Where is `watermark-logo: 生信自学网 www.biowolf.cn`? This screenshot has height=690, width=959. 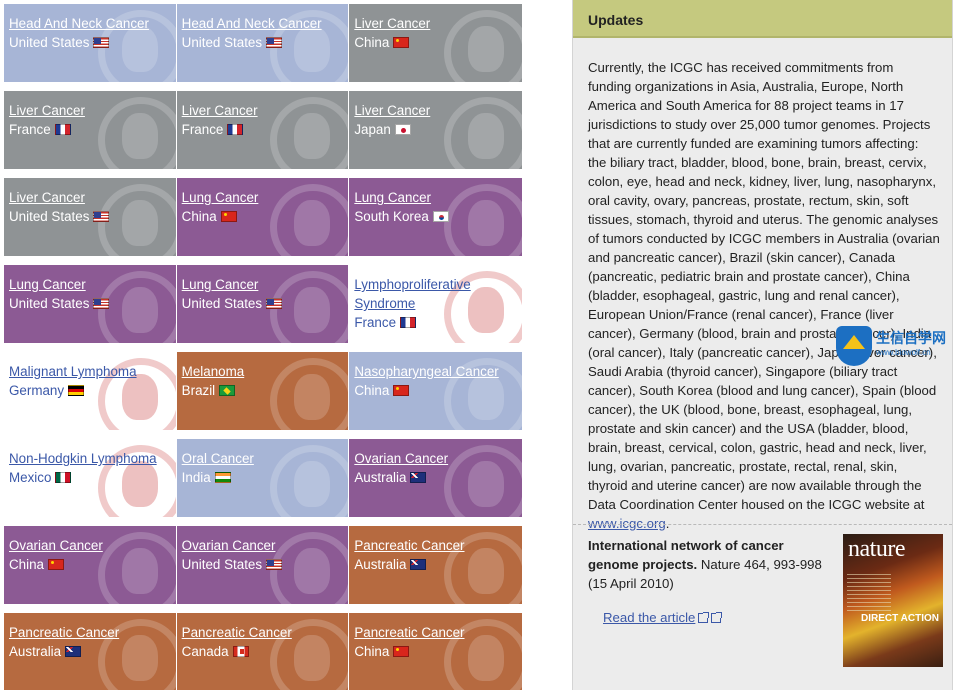 watermark-logo: 生信自学网 www.biowolf.cn is located at coordinates (896, 347).